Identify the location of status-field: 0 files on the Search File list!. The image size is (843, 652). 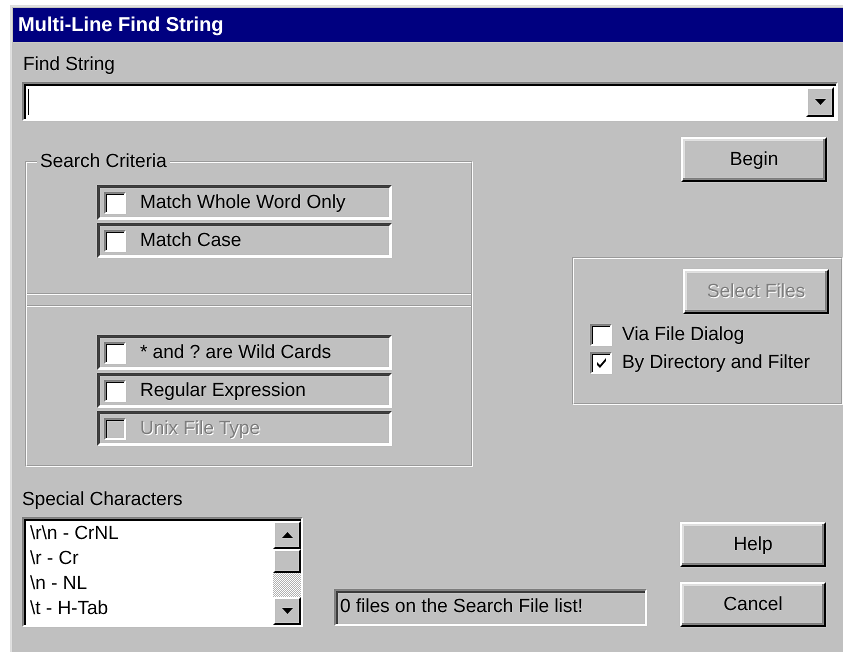
(490, 607).